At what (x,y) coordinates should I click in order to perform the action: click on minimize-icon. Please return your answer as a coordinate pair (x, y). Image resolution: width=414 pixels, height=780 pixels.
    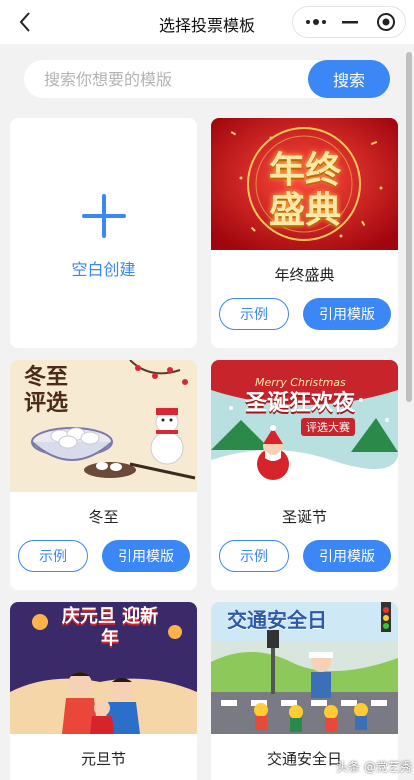
    Looking at the image, I should click on (350, 22).